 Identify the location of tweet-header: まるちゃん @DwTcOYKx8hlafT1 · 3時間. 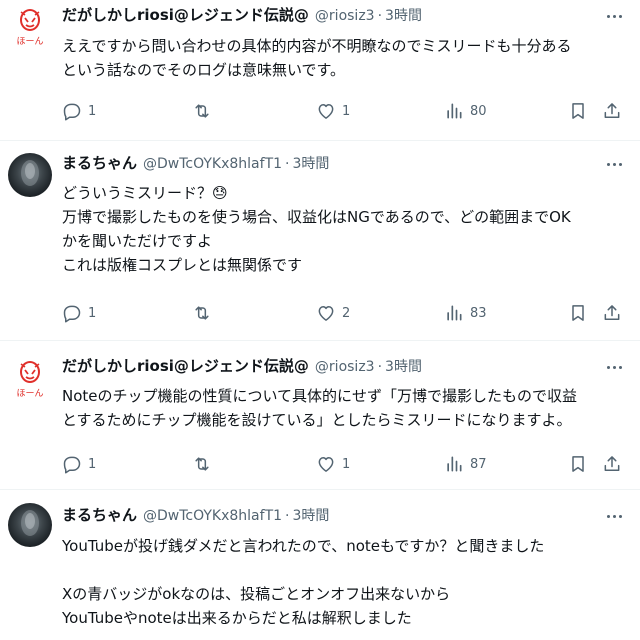
(195, 164).